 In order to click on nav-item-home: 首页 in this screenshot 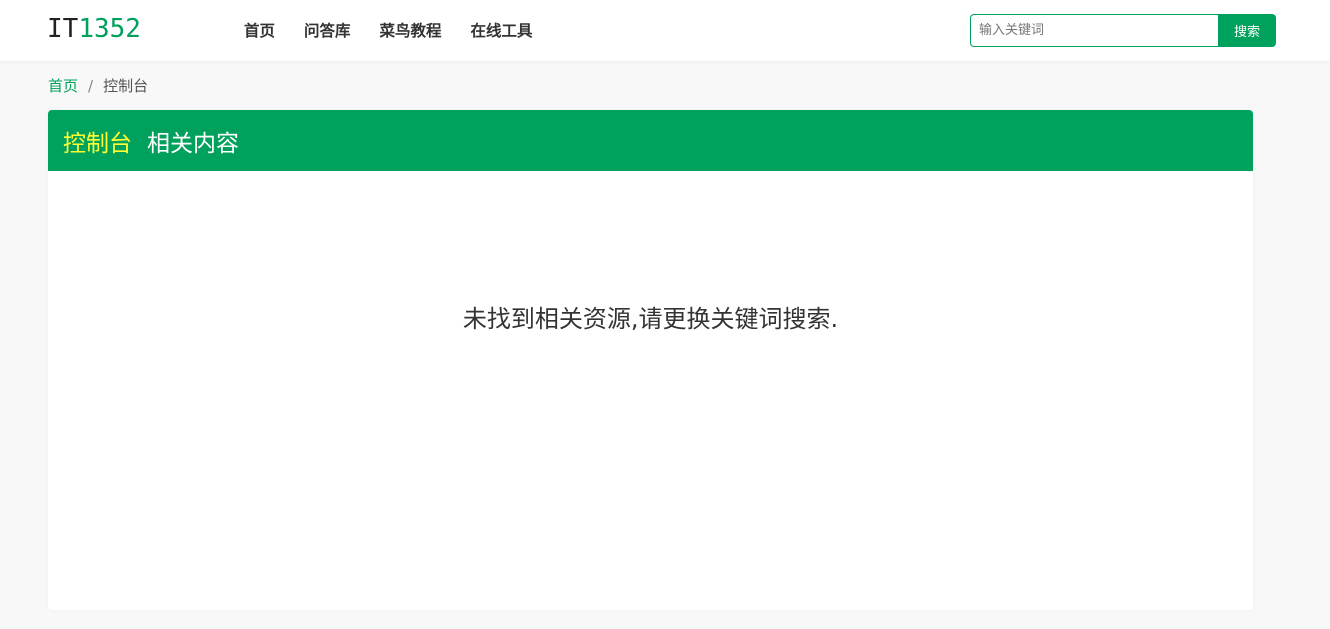, I will do `click(259, 31)`.